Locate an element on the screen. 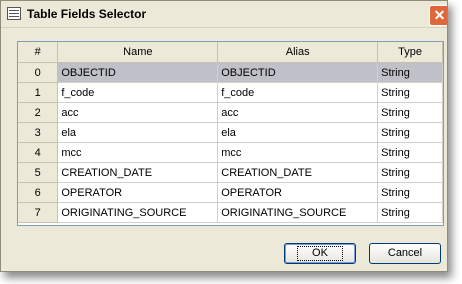 The width and height of the screenshot is (462, 284). field-name-cell: f_code is located at coordinates (138, 92).